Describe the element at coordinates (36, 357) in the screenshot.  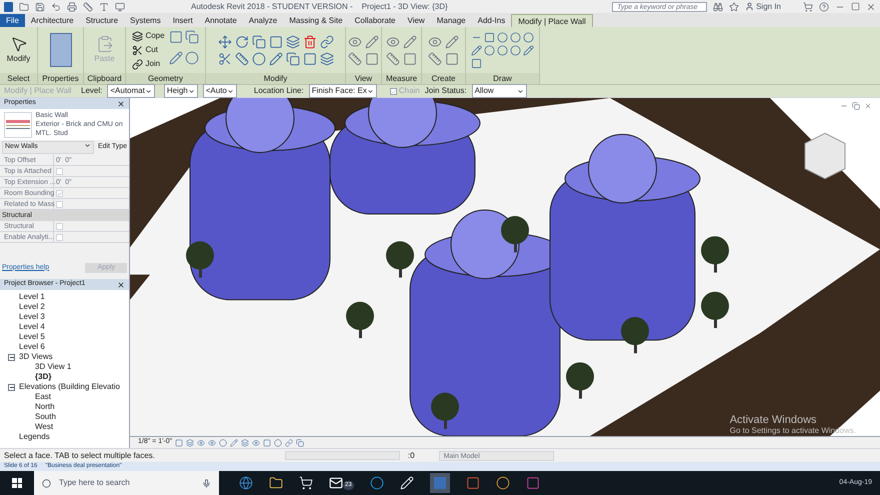
I see `tree-item: 3D Views` at that location.